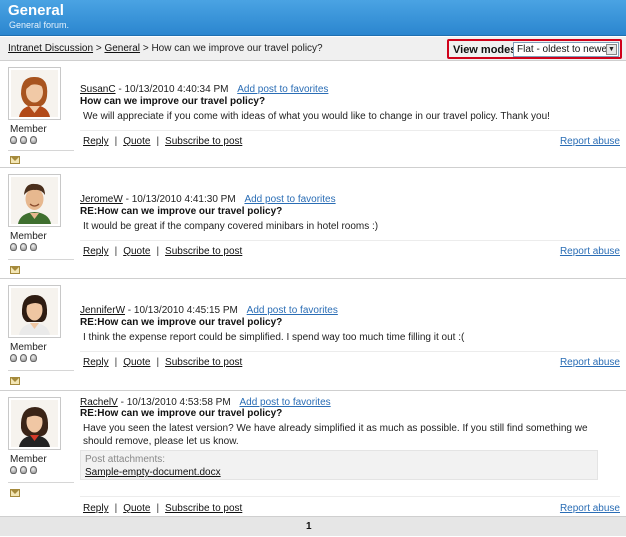 The image size is (626, 537). What do you see at coordinates (183, 199) in the screenshot?
I see `post-date: 10/13/2010 4:41:30 PM` at bounding box center [183, 199].